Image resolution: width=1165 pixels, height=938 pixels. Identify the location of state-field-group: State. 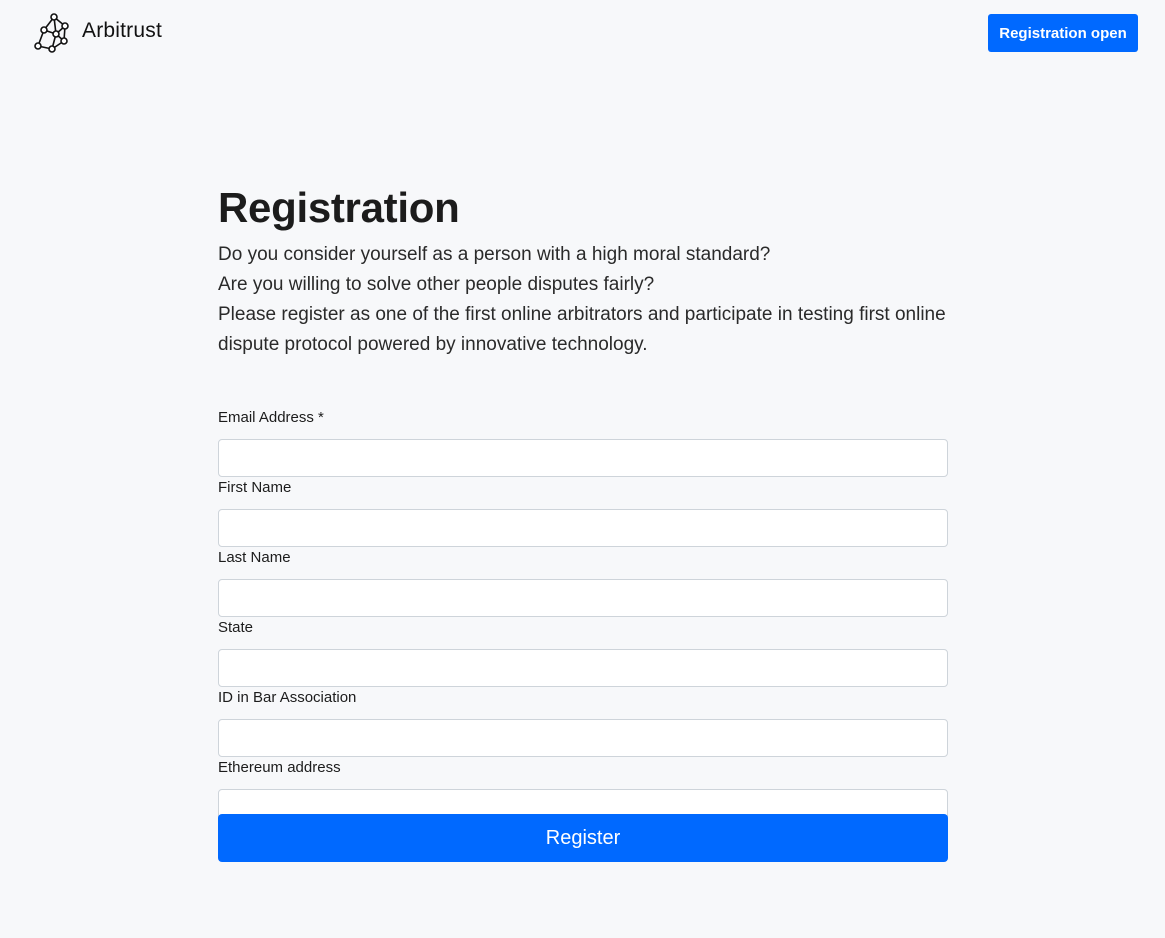
(583, 653).